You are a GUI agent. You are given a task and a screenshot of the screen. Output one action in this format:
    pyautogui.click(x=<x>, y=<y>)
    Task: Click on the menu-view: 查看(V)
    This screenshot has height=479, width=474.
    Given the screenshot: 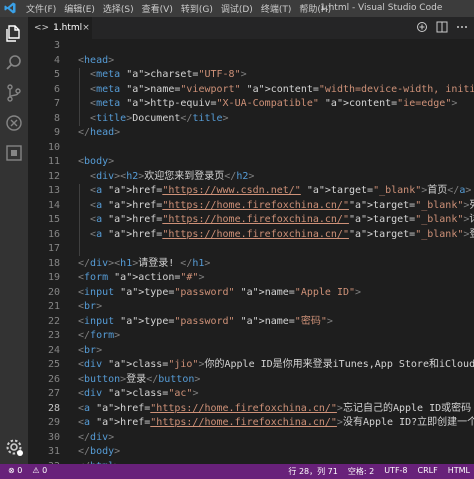 What is the action you would take?
    pyautogui.click(x=157, y=8)
    